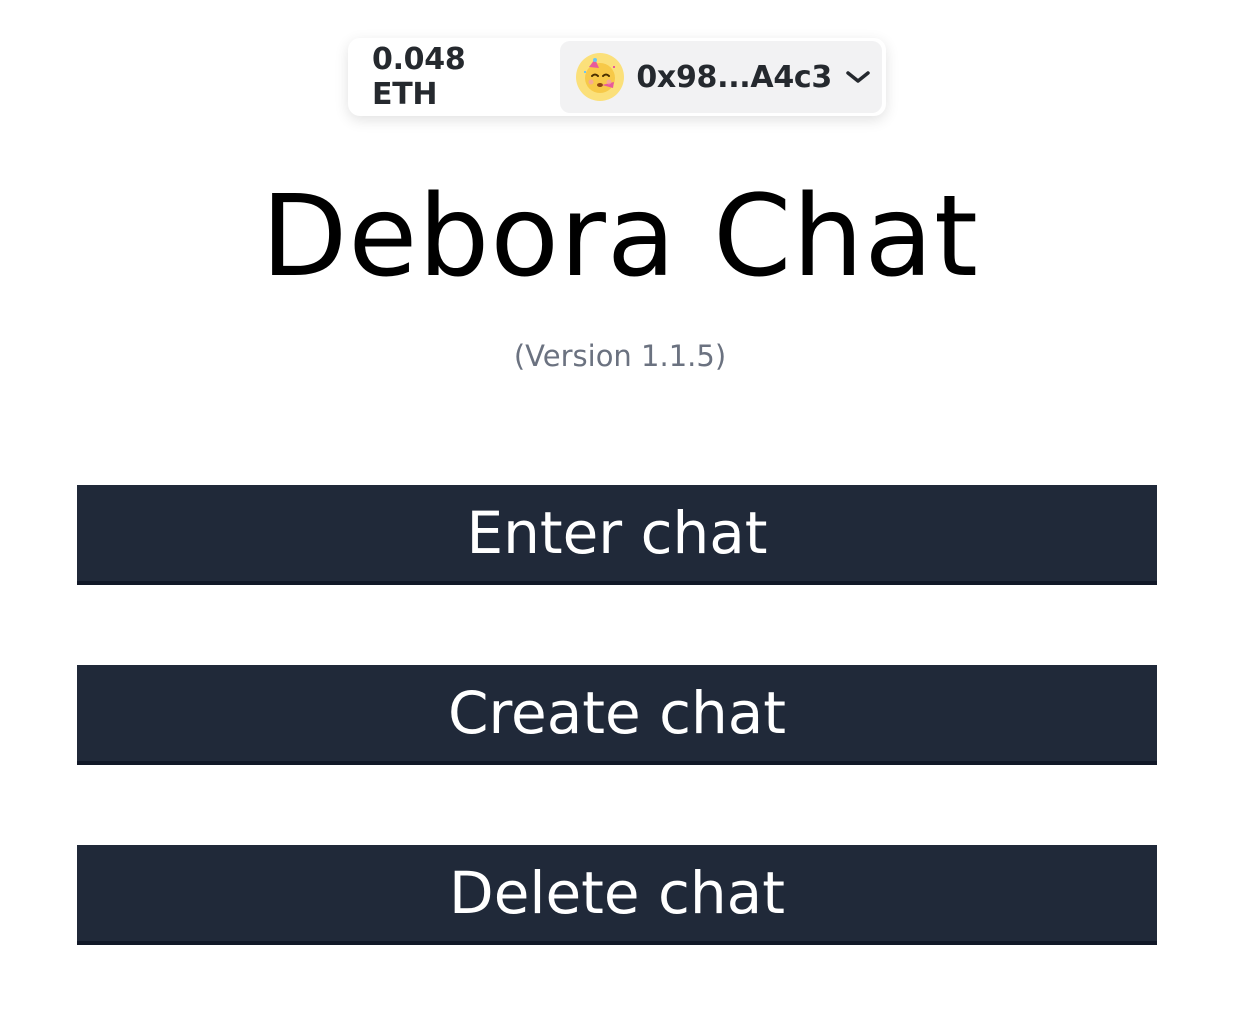 This screenshot has height=1023, width=1240. I want to click on delete-chat-button: Delete chat, so click(617, 895).